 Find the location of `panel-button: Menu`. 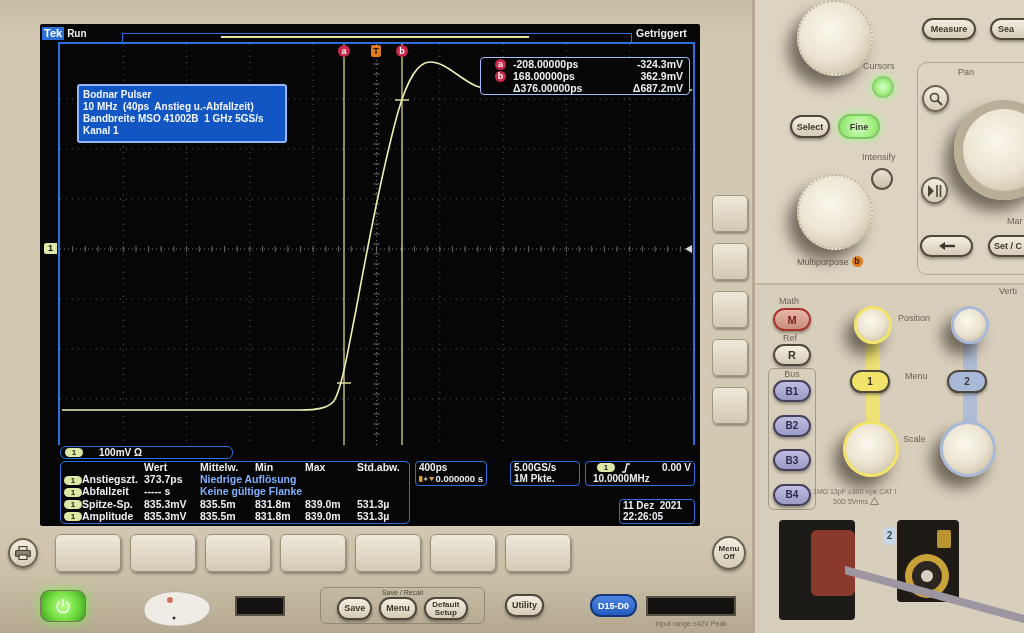

panel-button: Menu is located at coordinates (398, 608).